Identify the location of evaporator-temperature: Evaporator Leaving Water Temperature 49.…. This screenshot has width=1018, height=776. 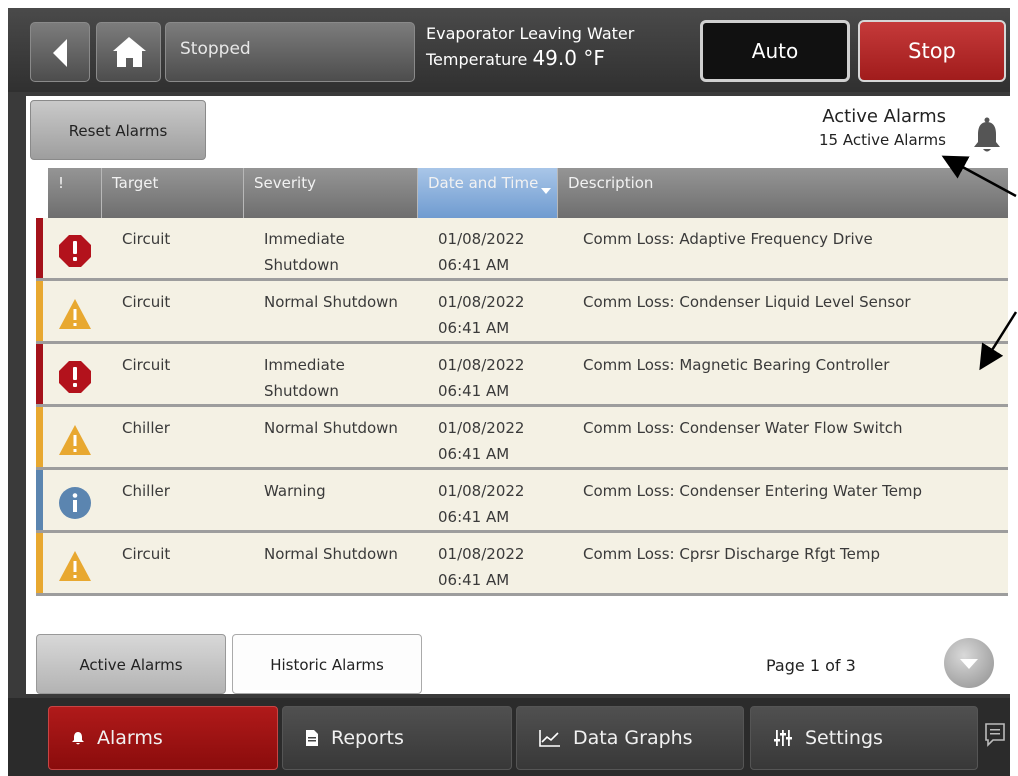
(530, 47).